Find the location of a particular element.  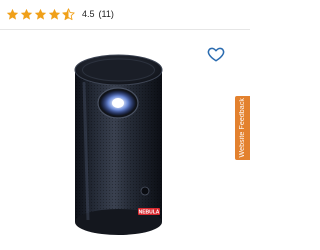

website-feedback-label: Website Feedback is located at coordinates (242, 128).